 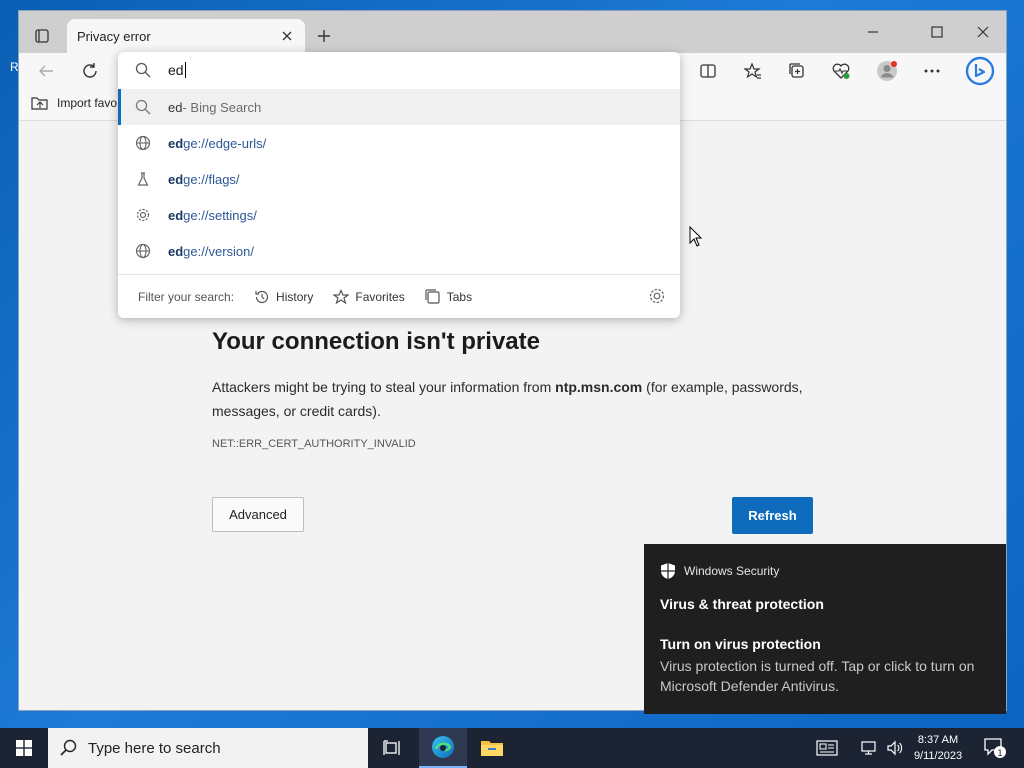 I want to click on suggestion-edge-flags: ed ge://flags/, so click(x=399, y=179).